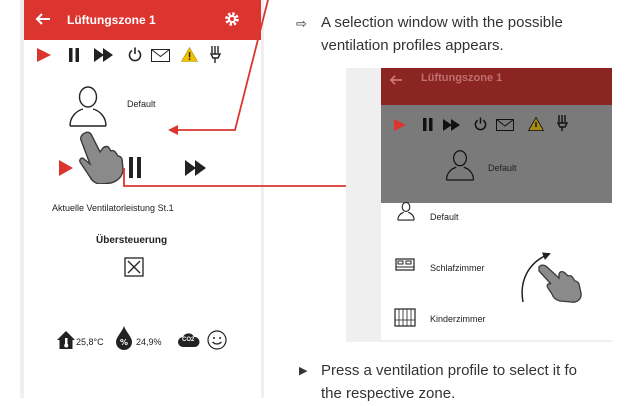 The width and height of the screenshot is (643, 406). What do you see at coordinates (400, 125) in the screenshot?
I see `play-icon` at bounding box center [400, 125].